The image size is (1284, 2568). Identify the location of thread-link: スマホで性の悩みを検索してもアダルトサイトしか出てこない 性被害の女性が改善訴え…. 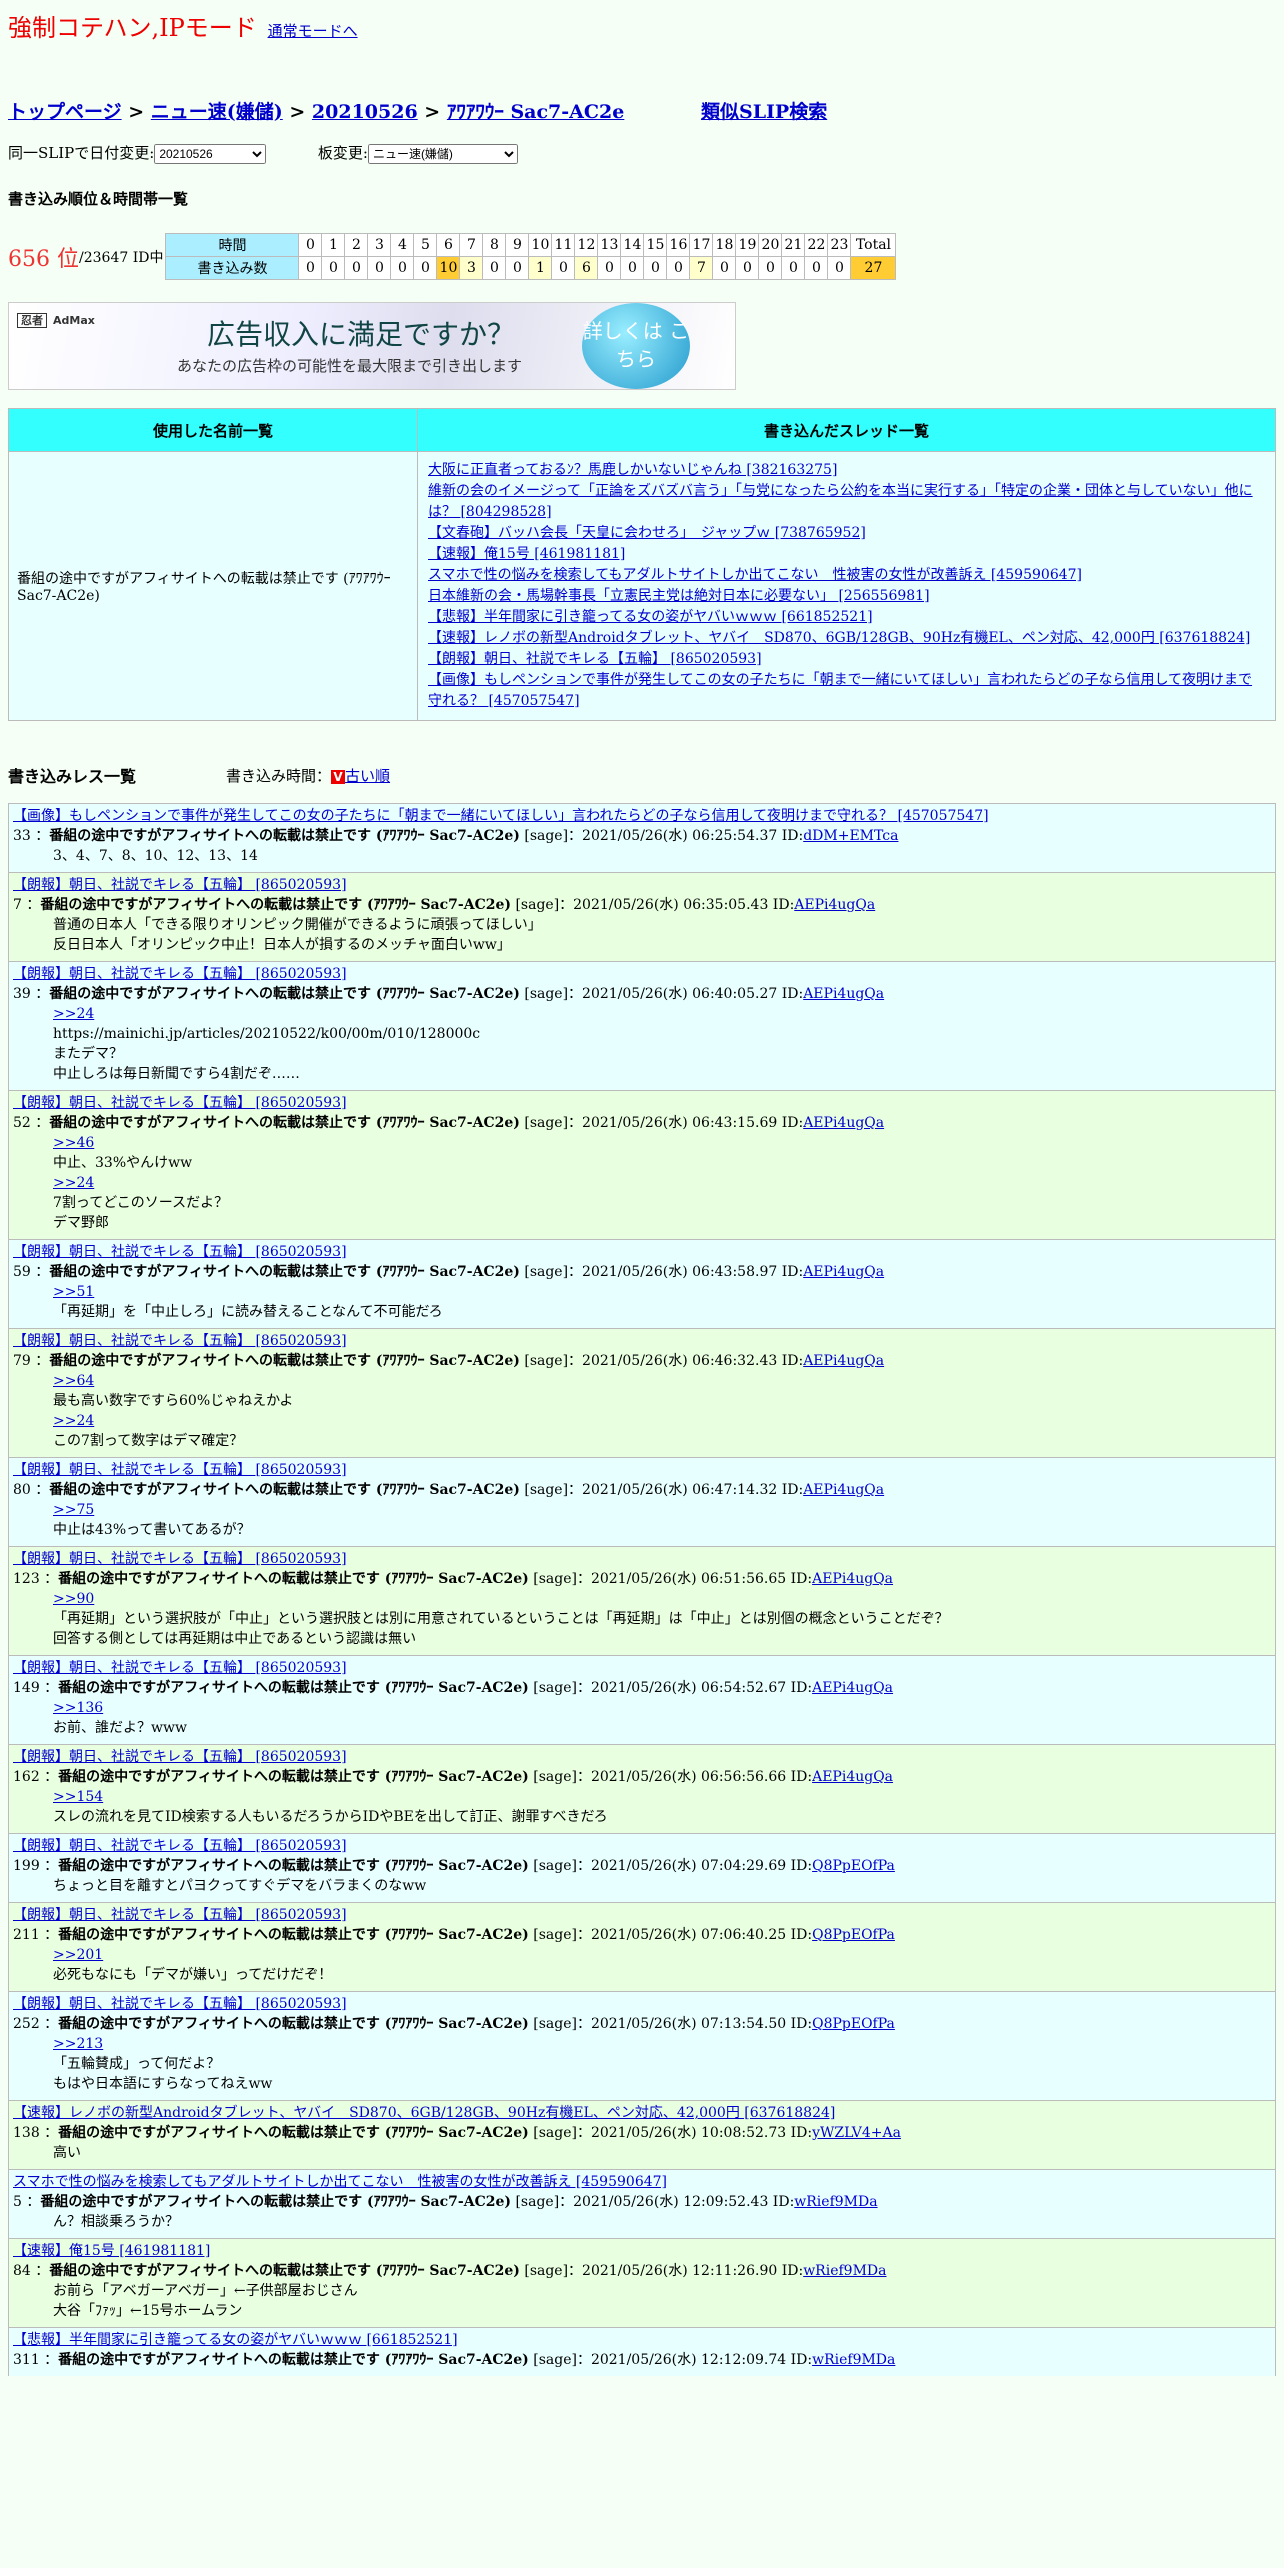
(846, 575).